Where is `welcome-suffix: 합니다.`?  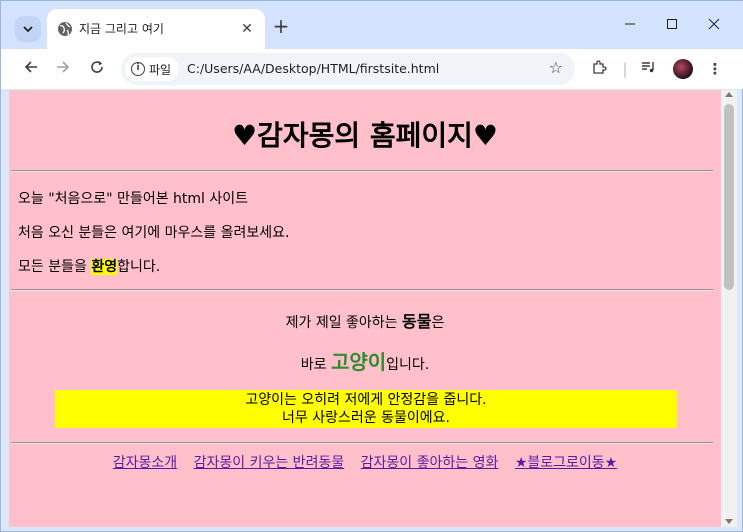 welcome-suffix: 합니다. is located at coordinates (139, 267).